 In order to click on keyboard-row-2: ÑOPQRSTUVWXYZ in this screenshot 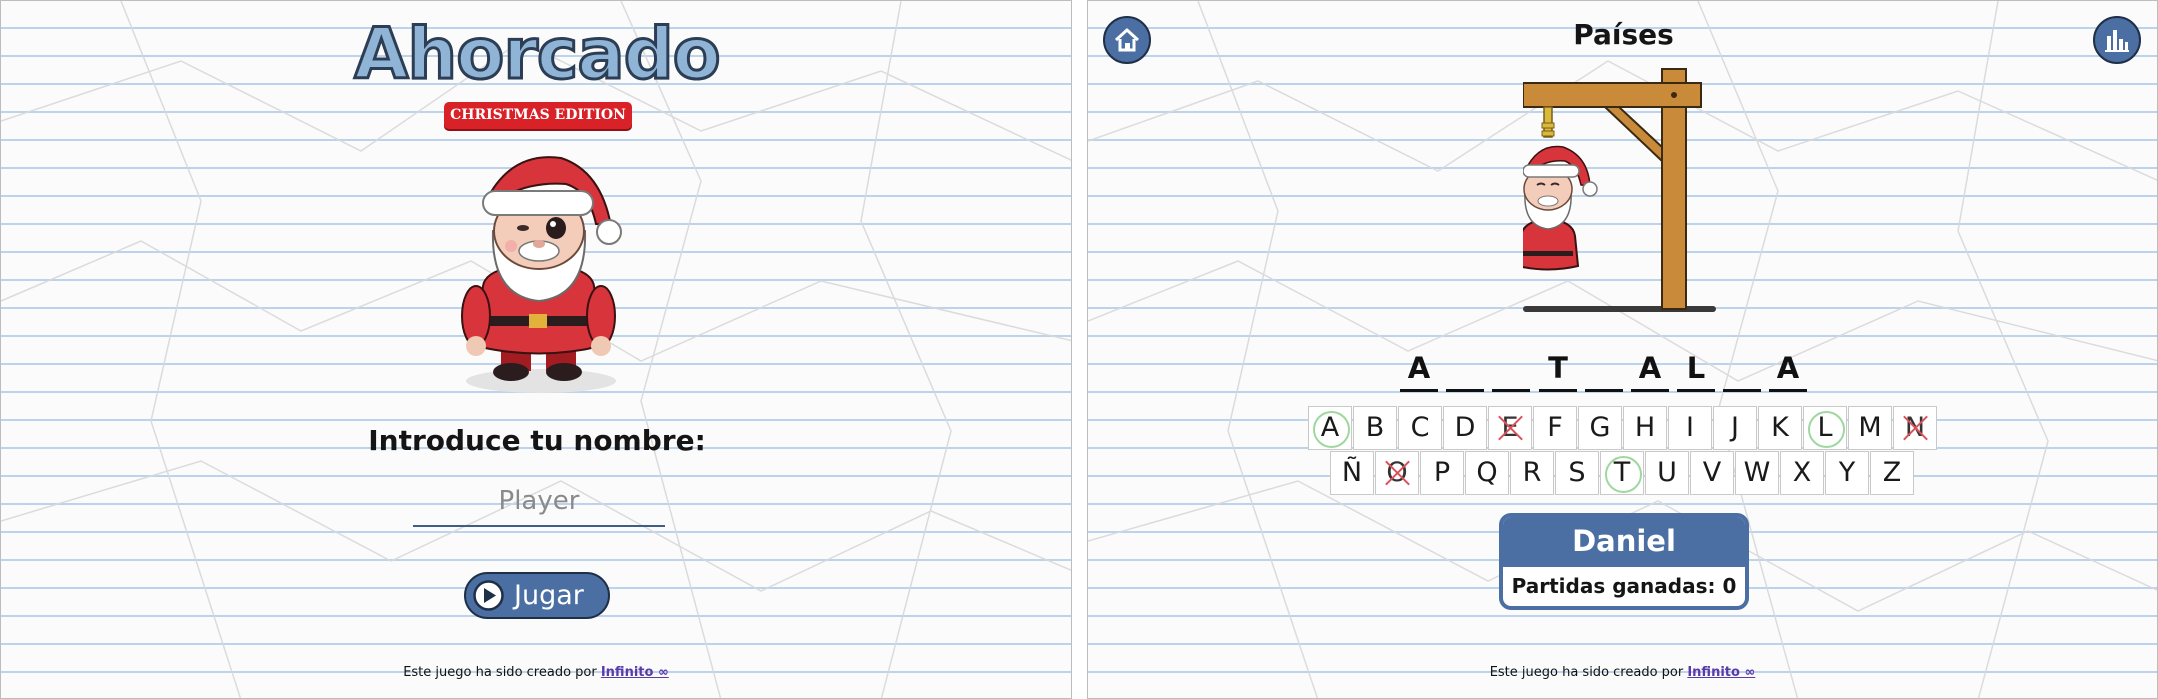, I will do `click(1625, 474)`.